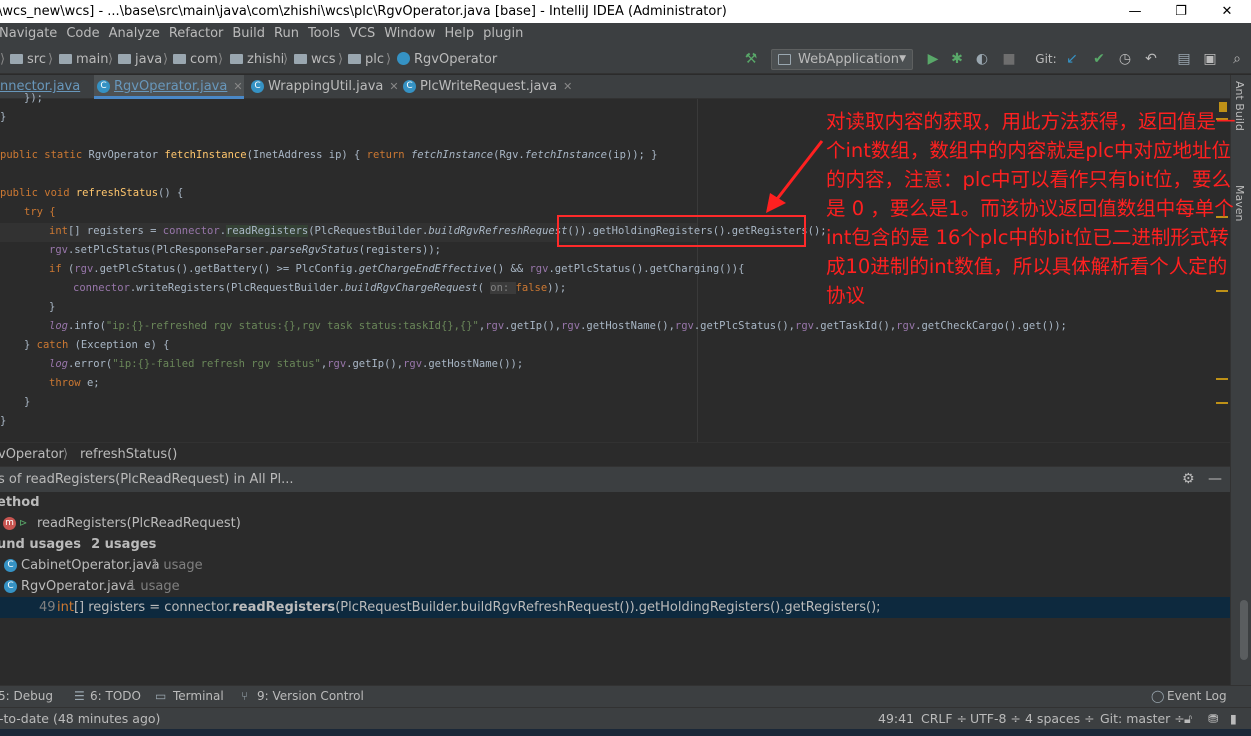 The width and height of the screenshot is (1251, 736). Describe the element at coordinates (1072, 59) in the screenshot. I see `git-update-icon: ↙` at that location.